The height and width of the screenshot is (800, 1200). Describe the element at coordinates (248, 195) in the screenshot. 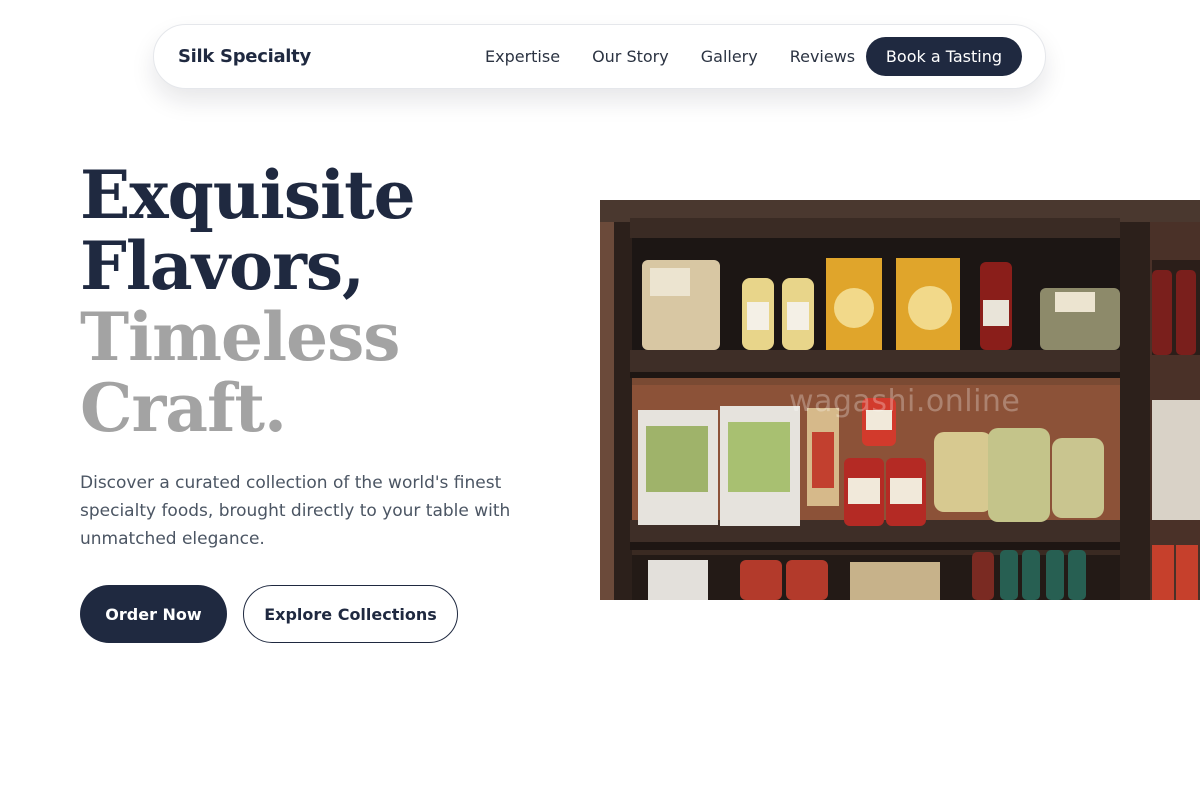

I see `headline-line-1: Exquisite` at that location.